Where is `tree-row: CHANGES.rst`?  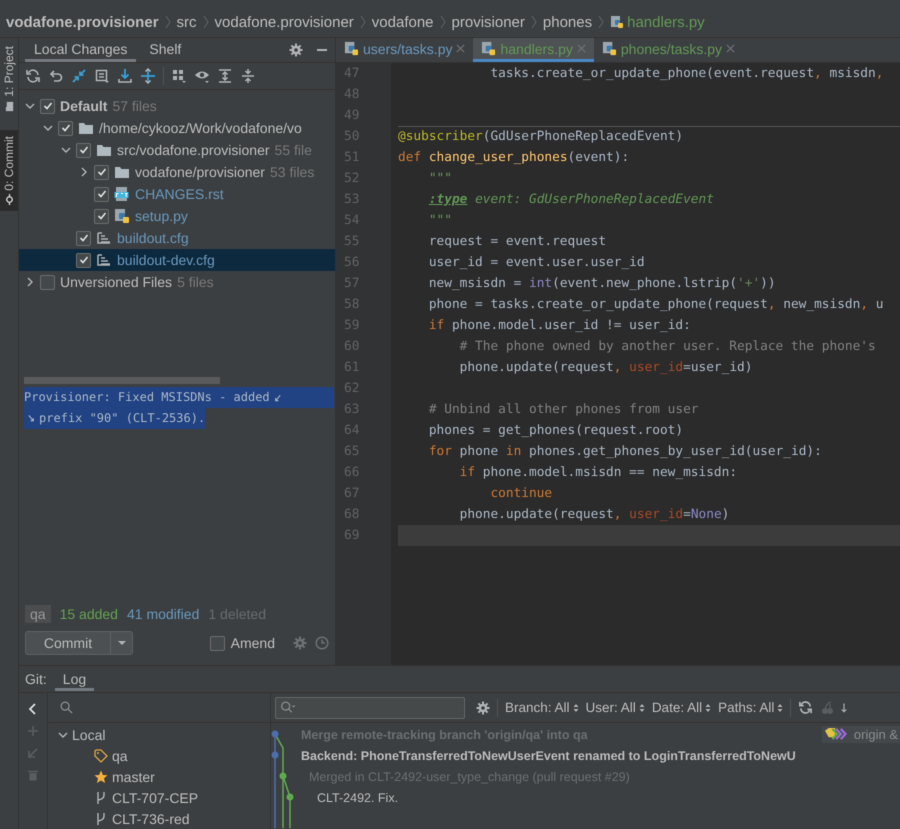
tree-row: CHANGES.rst is located at coordinates (177, 194).